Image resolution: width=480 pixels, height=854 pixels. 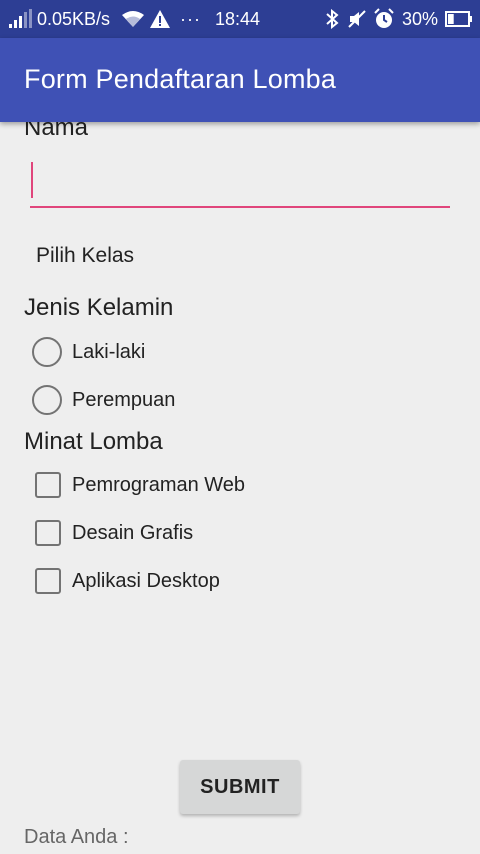 I want to click on alarm-icon, so click(x=384, y=19).